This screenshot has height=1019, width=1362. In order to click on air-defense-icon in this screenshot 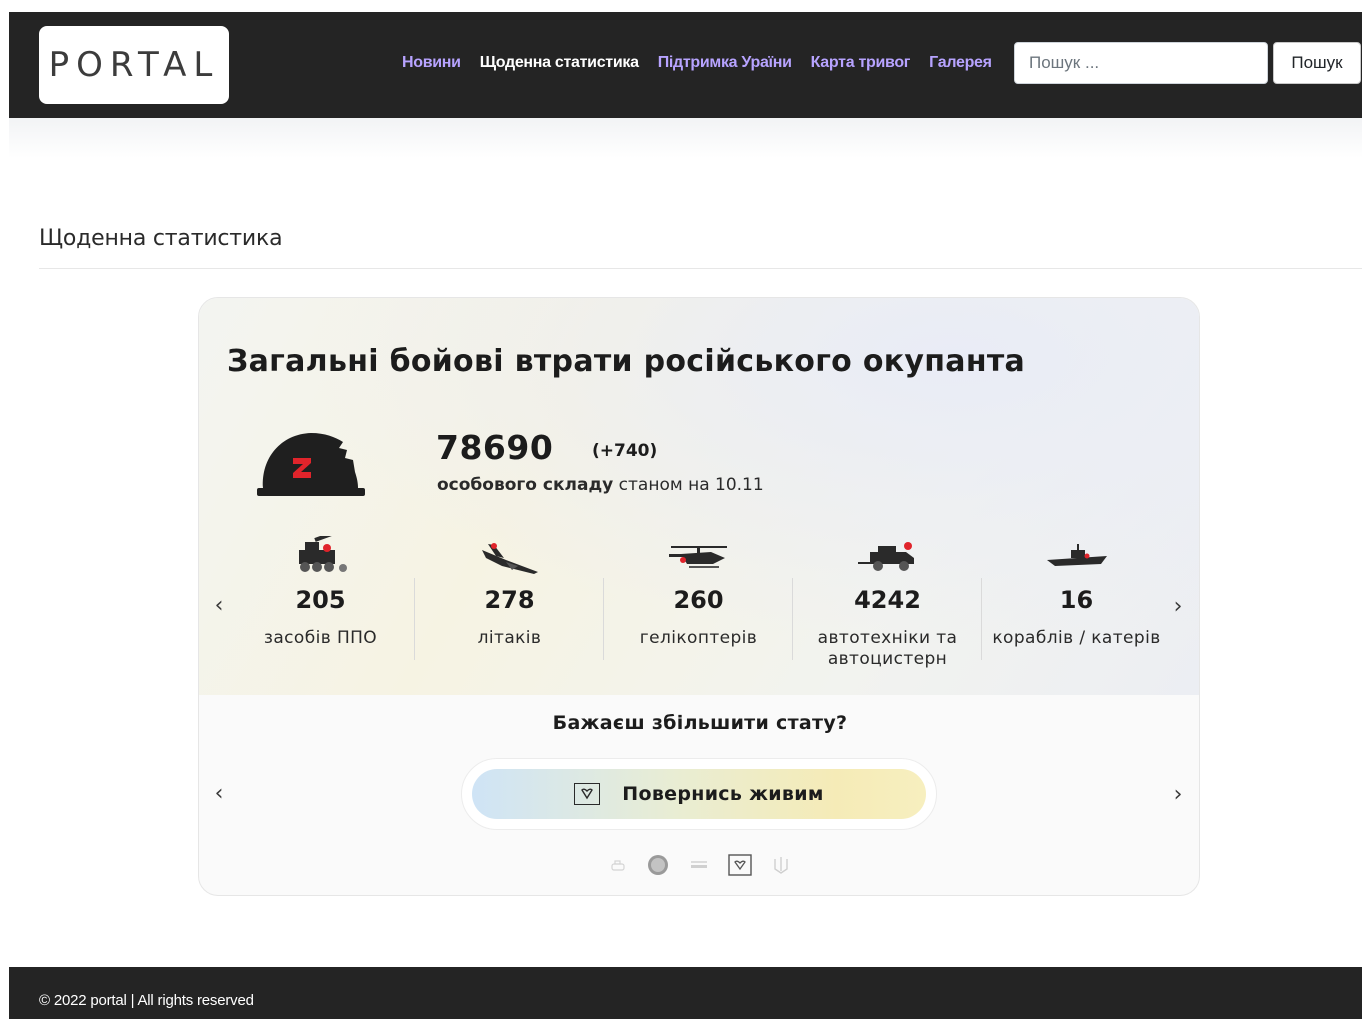, I will do `click(322, 554)`.